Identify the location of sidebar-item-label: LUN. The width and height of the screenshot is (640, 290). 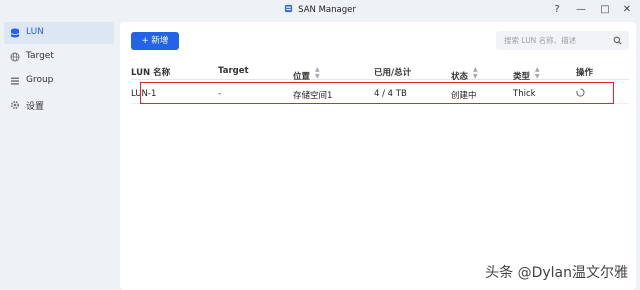
(35, 32).